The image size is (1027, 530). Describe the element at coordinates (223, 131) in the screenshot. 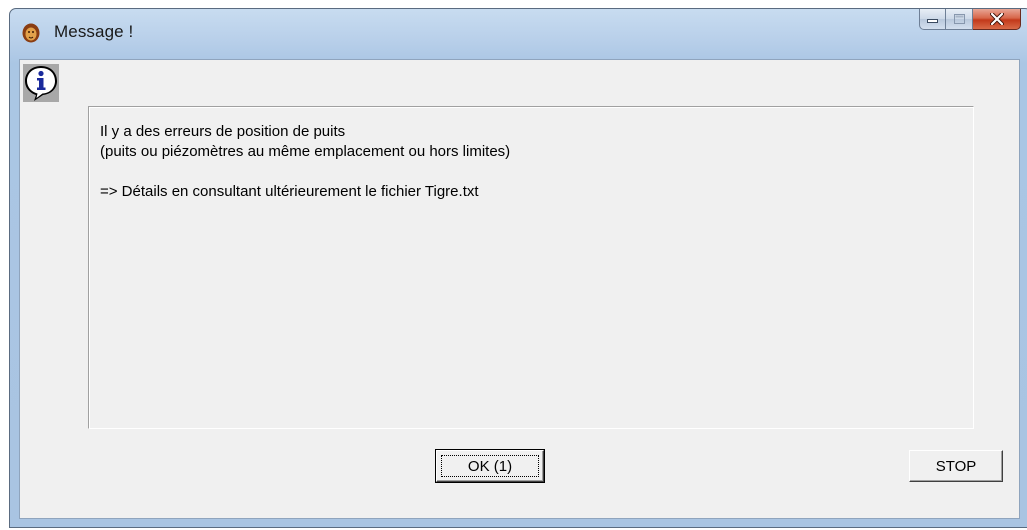

I see `message-line-1: Il y a des erreurs de position de puits` at that location.